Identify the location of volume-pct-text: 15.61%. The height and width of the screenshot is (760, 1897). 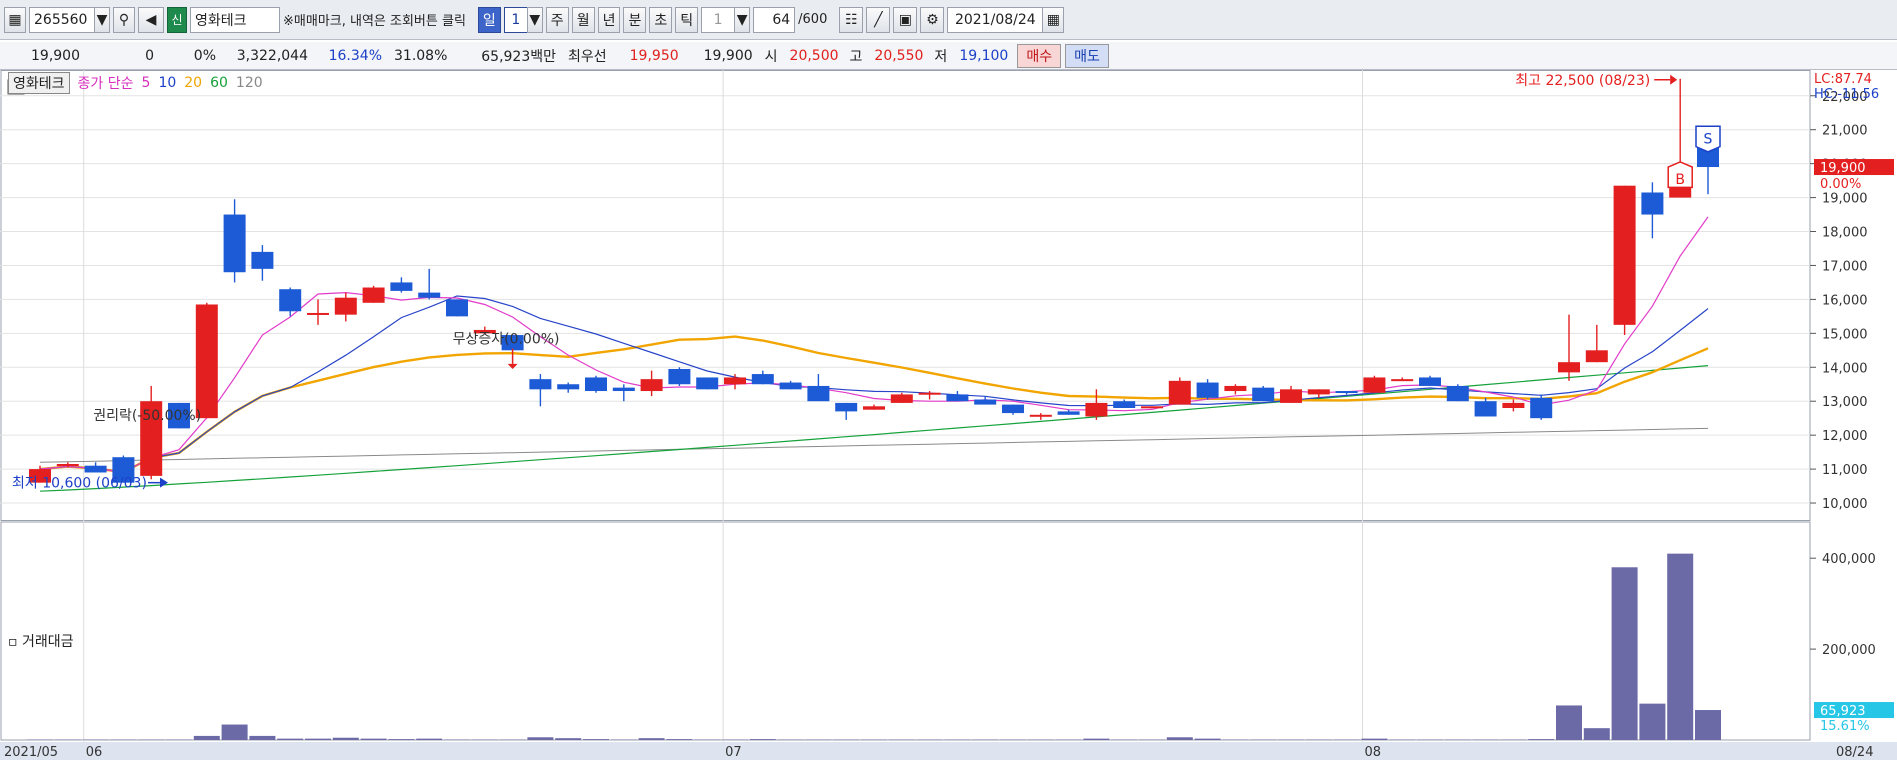
(1845, 726).